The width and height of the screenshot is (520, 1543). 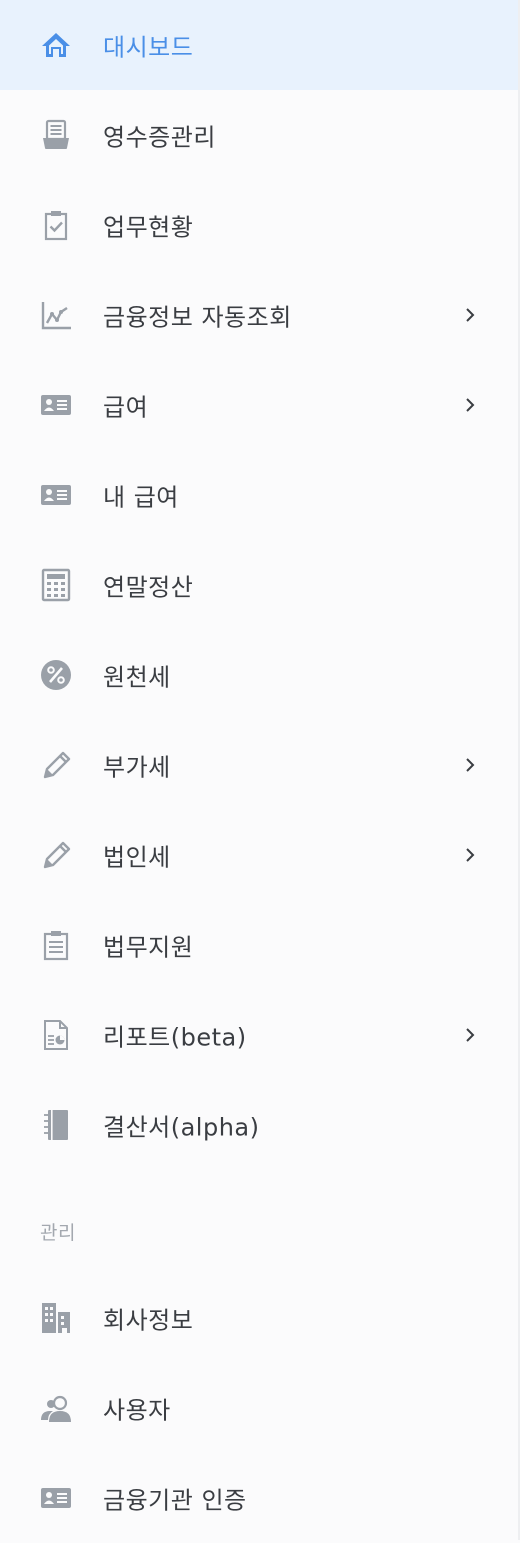 What do you see at coordinates (137, 767) in the screenshot?
I see `menu-label: 부가세` at bounding box center [137, 767].